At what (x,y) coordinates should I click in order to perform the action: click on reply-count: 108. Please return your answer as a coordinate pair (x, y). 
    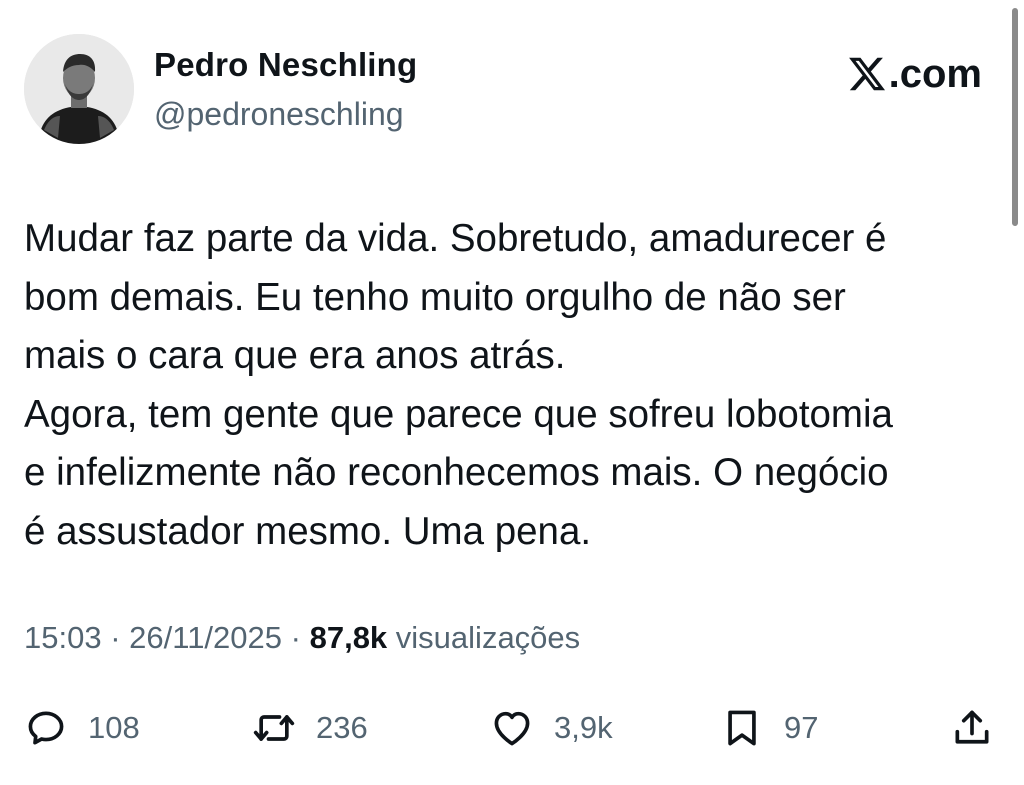
    Looking at the image, I should click on (114, 727).